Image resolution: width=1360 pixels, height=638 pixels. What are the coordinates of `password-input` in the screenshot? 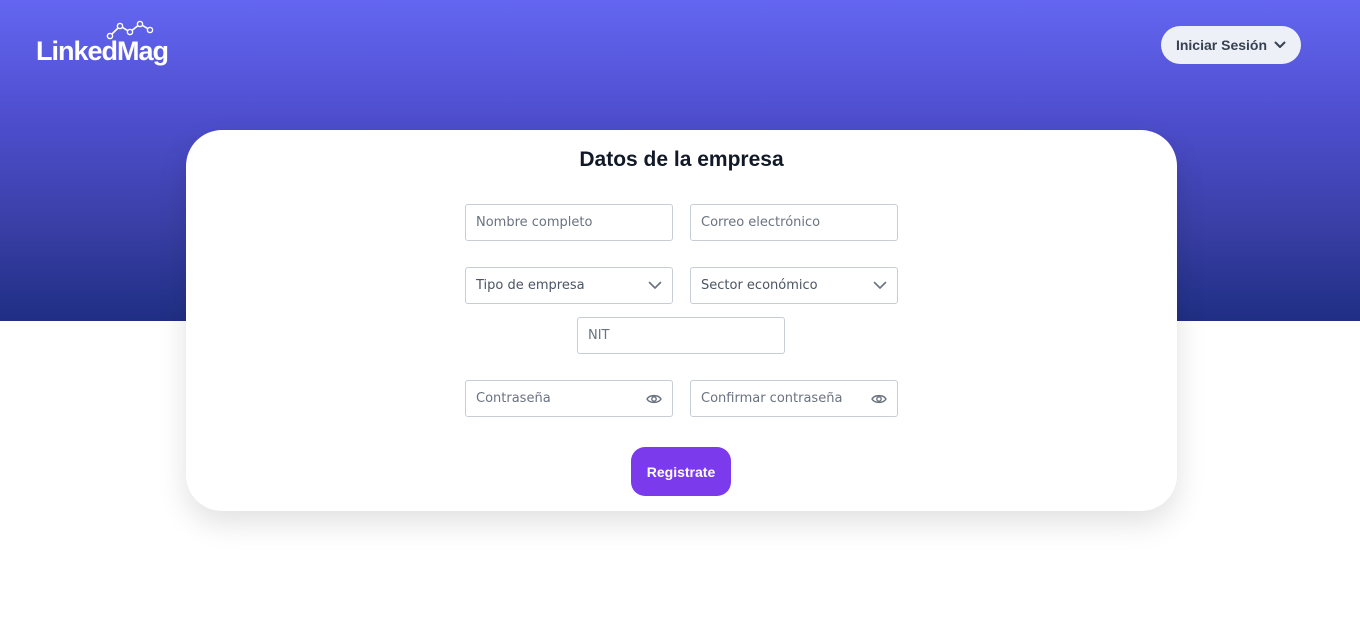 It's located at (561, 398).